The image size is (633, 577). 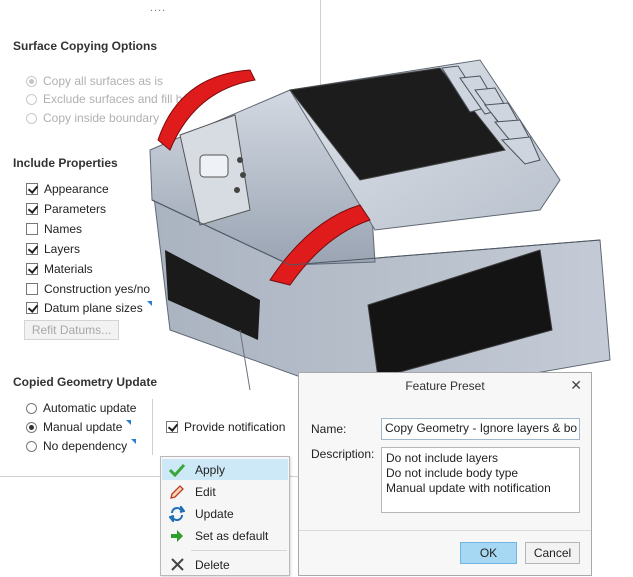 What do you see at coordinates (214, 513) in the screenshot?
I see `menu-item-label: Update` at bounding box center [214, 513].